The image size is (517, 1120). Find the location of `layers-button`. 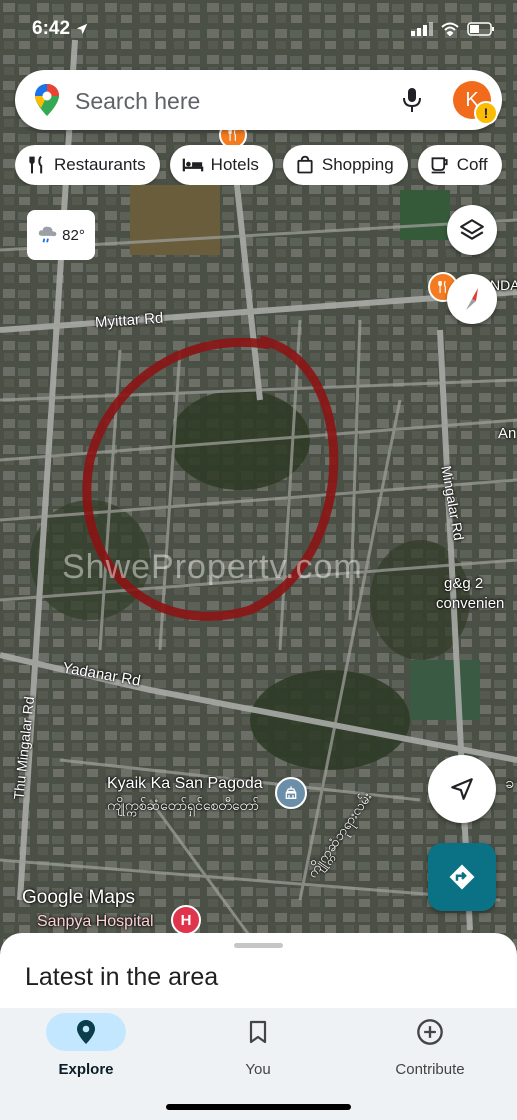

layers-button is located at coordinates (472, 230).